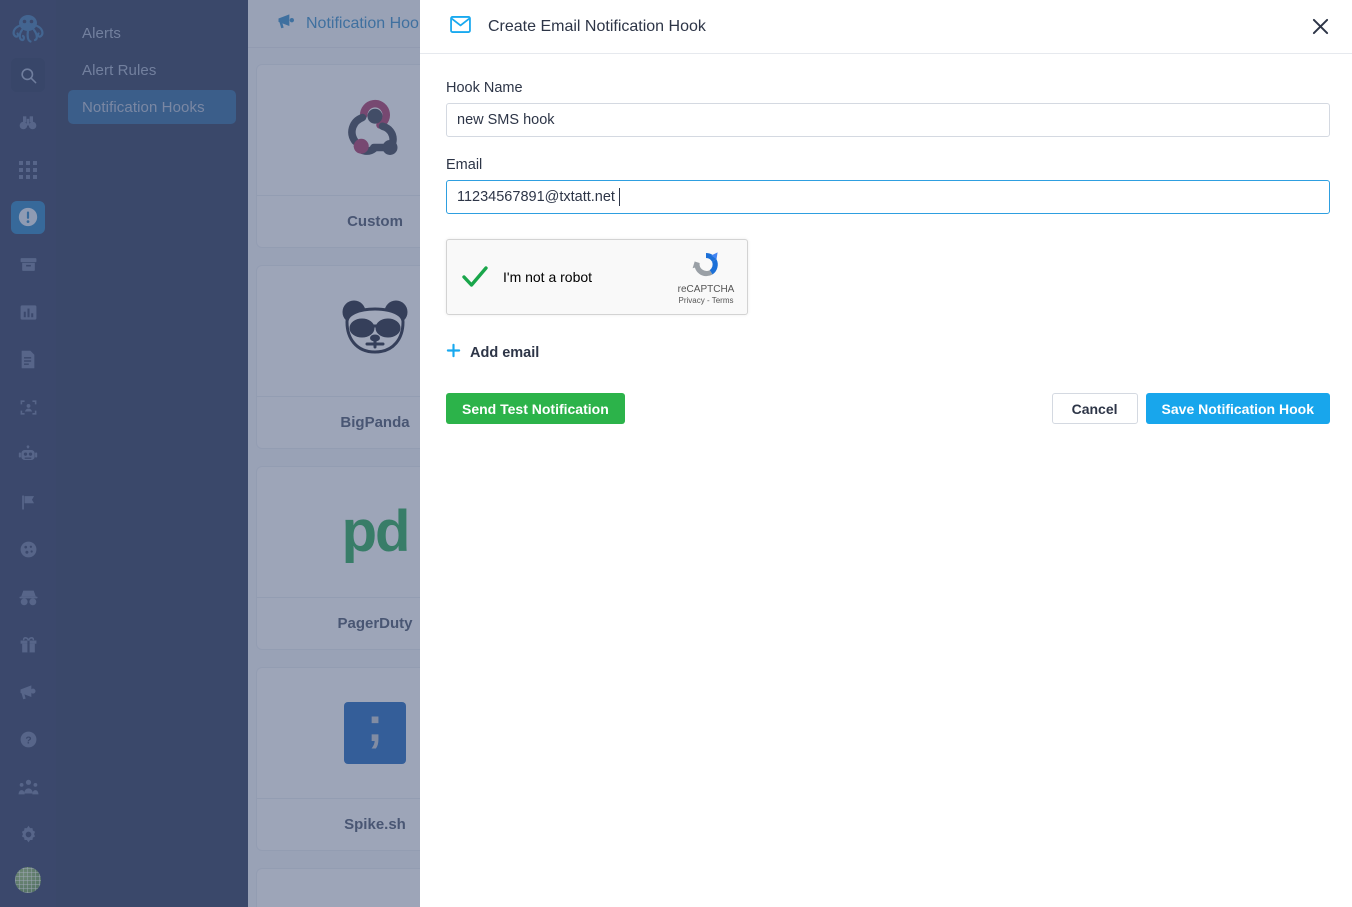  What do you see at coordinates (1094, 408) in the screenshot?
I see `cancel-button: Cancel` at bounding box center [1094, 408].